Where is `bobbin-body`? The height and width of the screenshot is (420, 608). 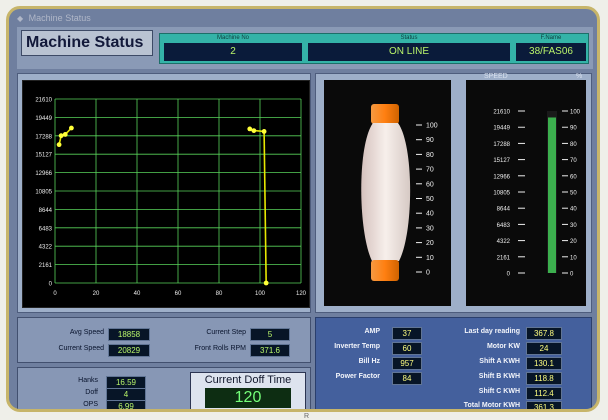
bobbin-body is located at coordinates (386, 192).